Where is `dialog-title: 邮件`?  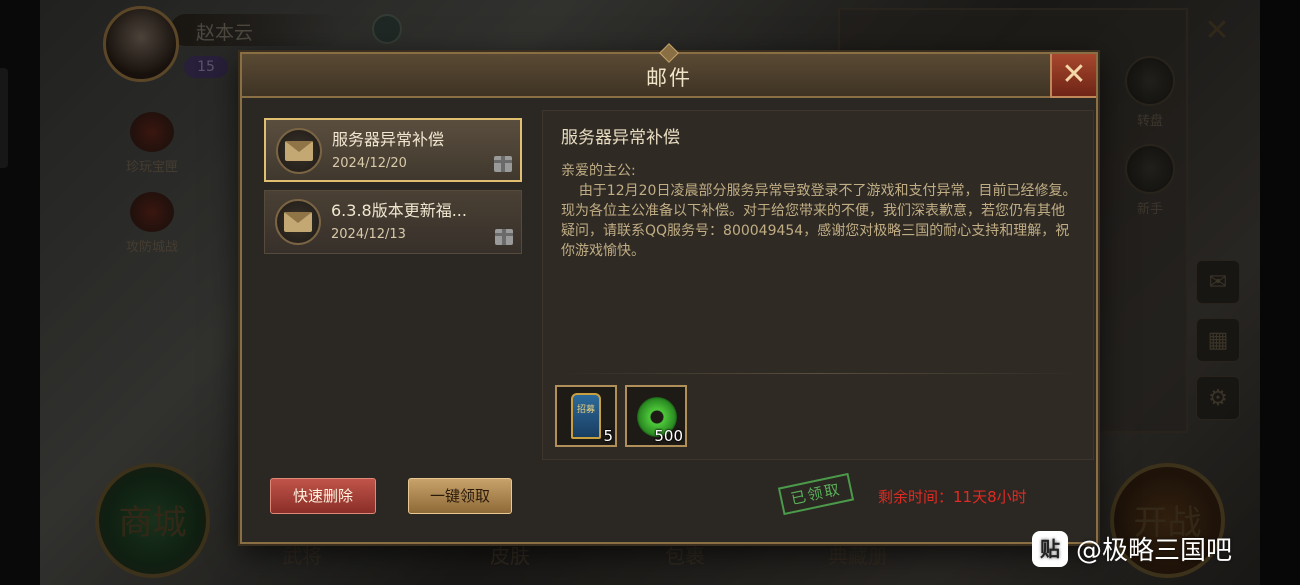
dialog-title: 邮件 is located at coordinates (669, 78).